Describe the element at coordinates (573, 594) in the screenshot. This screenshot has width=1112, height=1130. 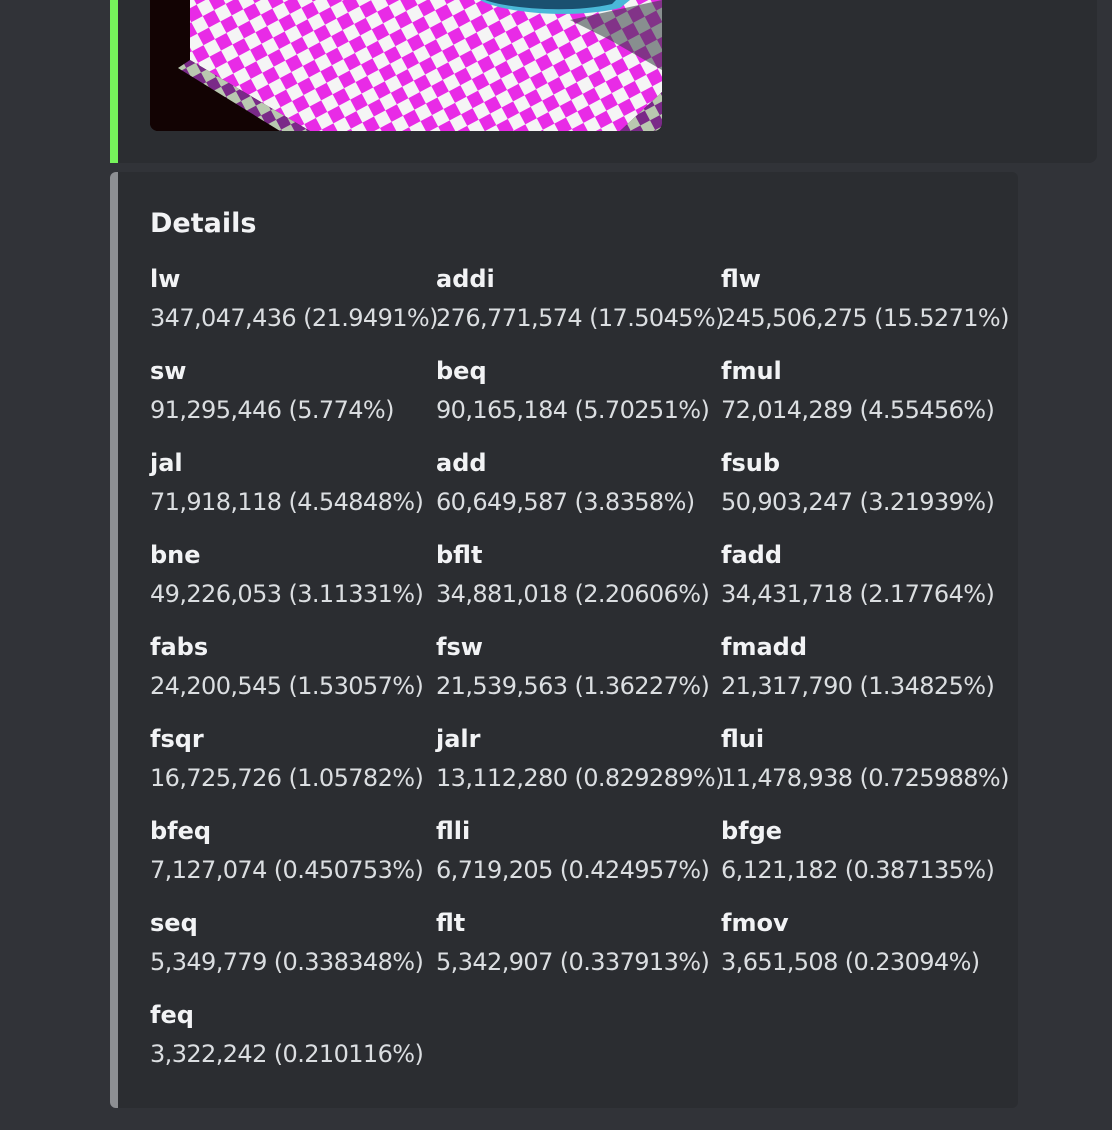
I see `field-value: 34,881,018 (2.20606%)` at that location.